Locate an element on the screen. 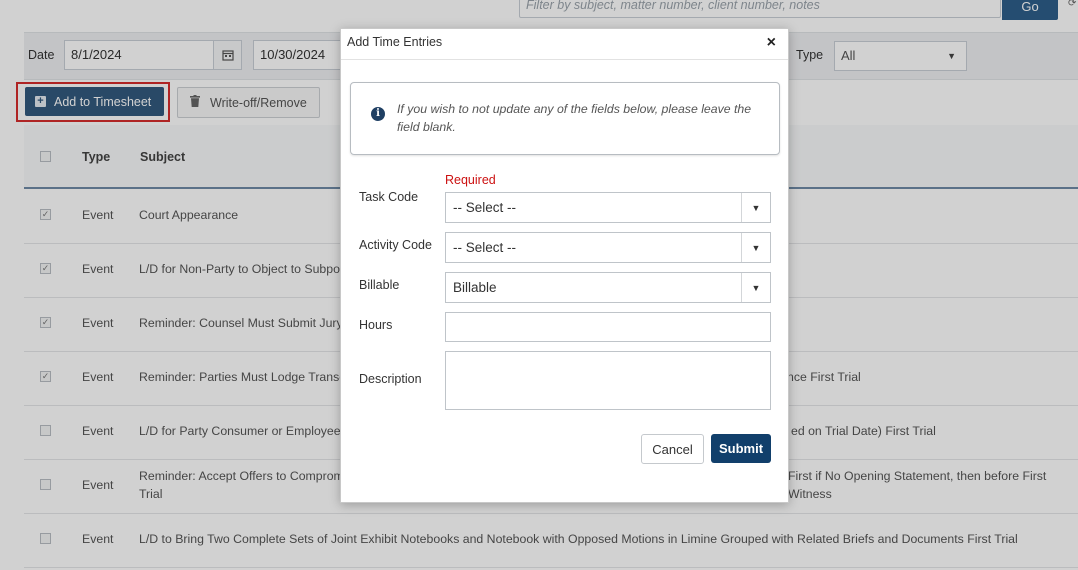 The image size is (1078, 570). dialog-header: Add Time Entries × is located at coordinates (564, 44).